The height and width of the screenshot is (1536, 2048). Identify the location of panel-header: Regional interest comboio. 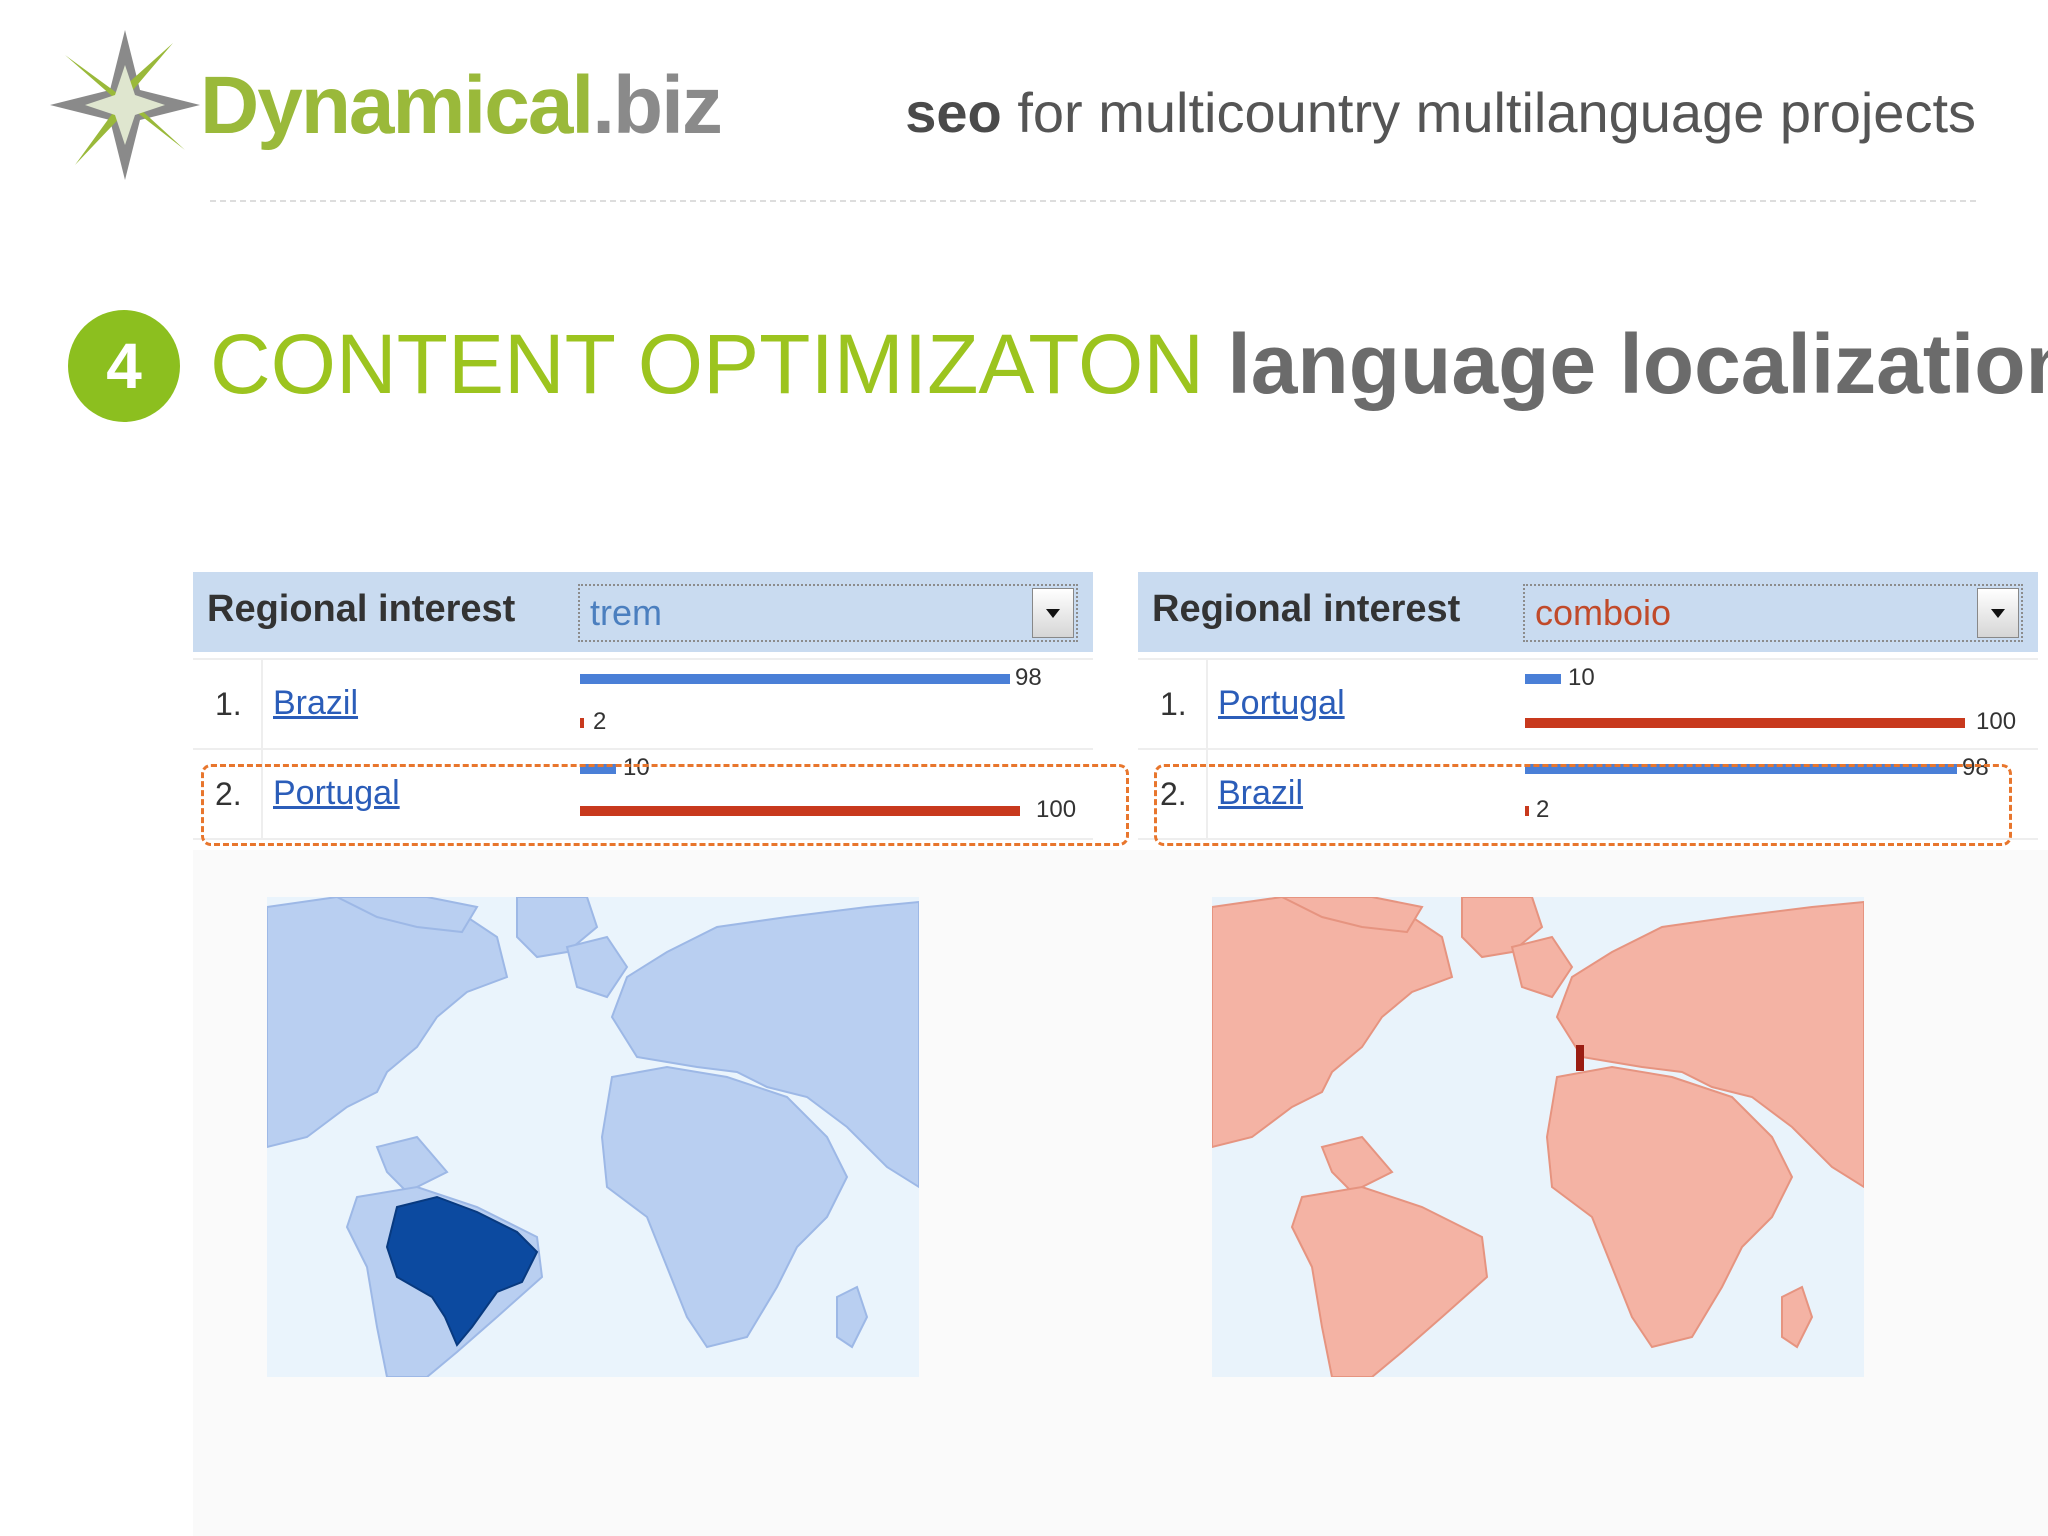
(1588, 612).